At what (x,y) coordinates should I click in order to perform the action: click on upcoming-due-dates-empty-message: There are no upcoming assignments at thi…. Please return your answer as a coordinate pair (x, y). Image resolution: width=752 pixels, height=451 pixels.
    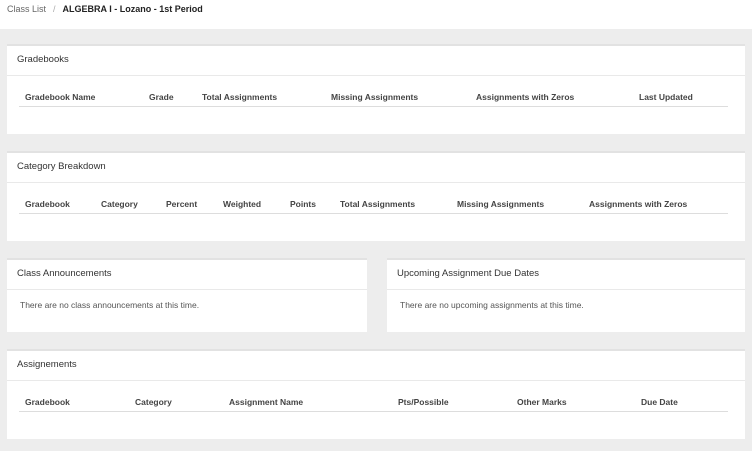
    Looking at the image, I should click on (492, 305).